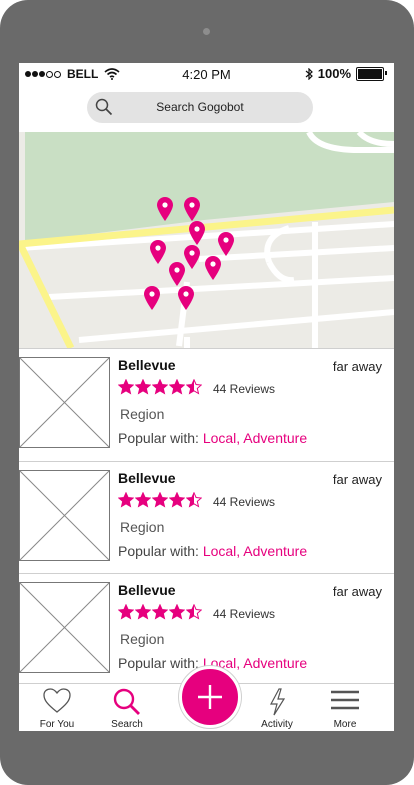  I want to click on tab-for-you: For You, so click(57, 708).